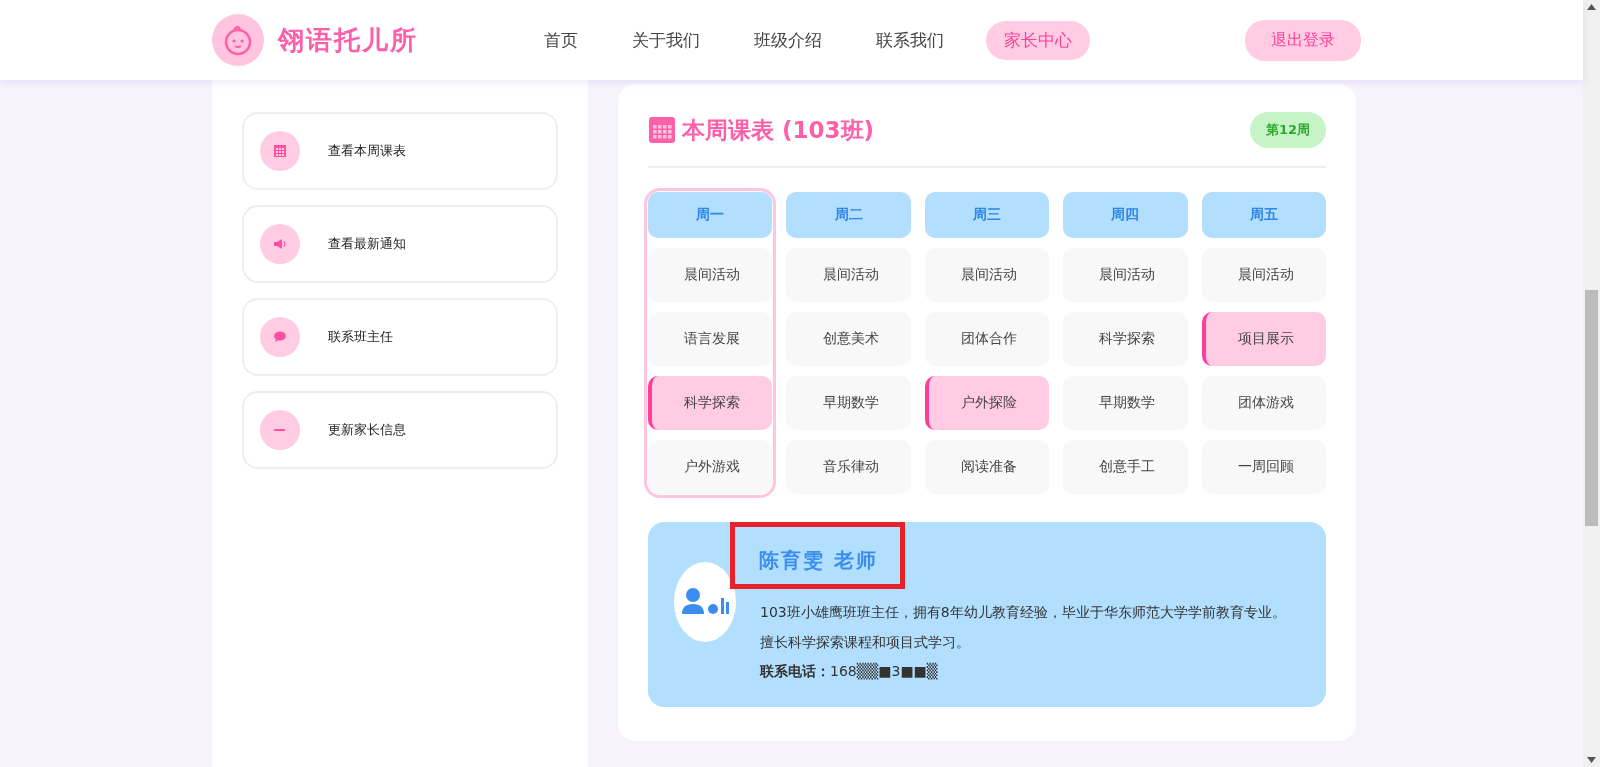  Describe the element at coordinates (849, 672) in the screenshot. I see `teacher-phone: 联系电话：168▒▒■3■■▒` at that location.